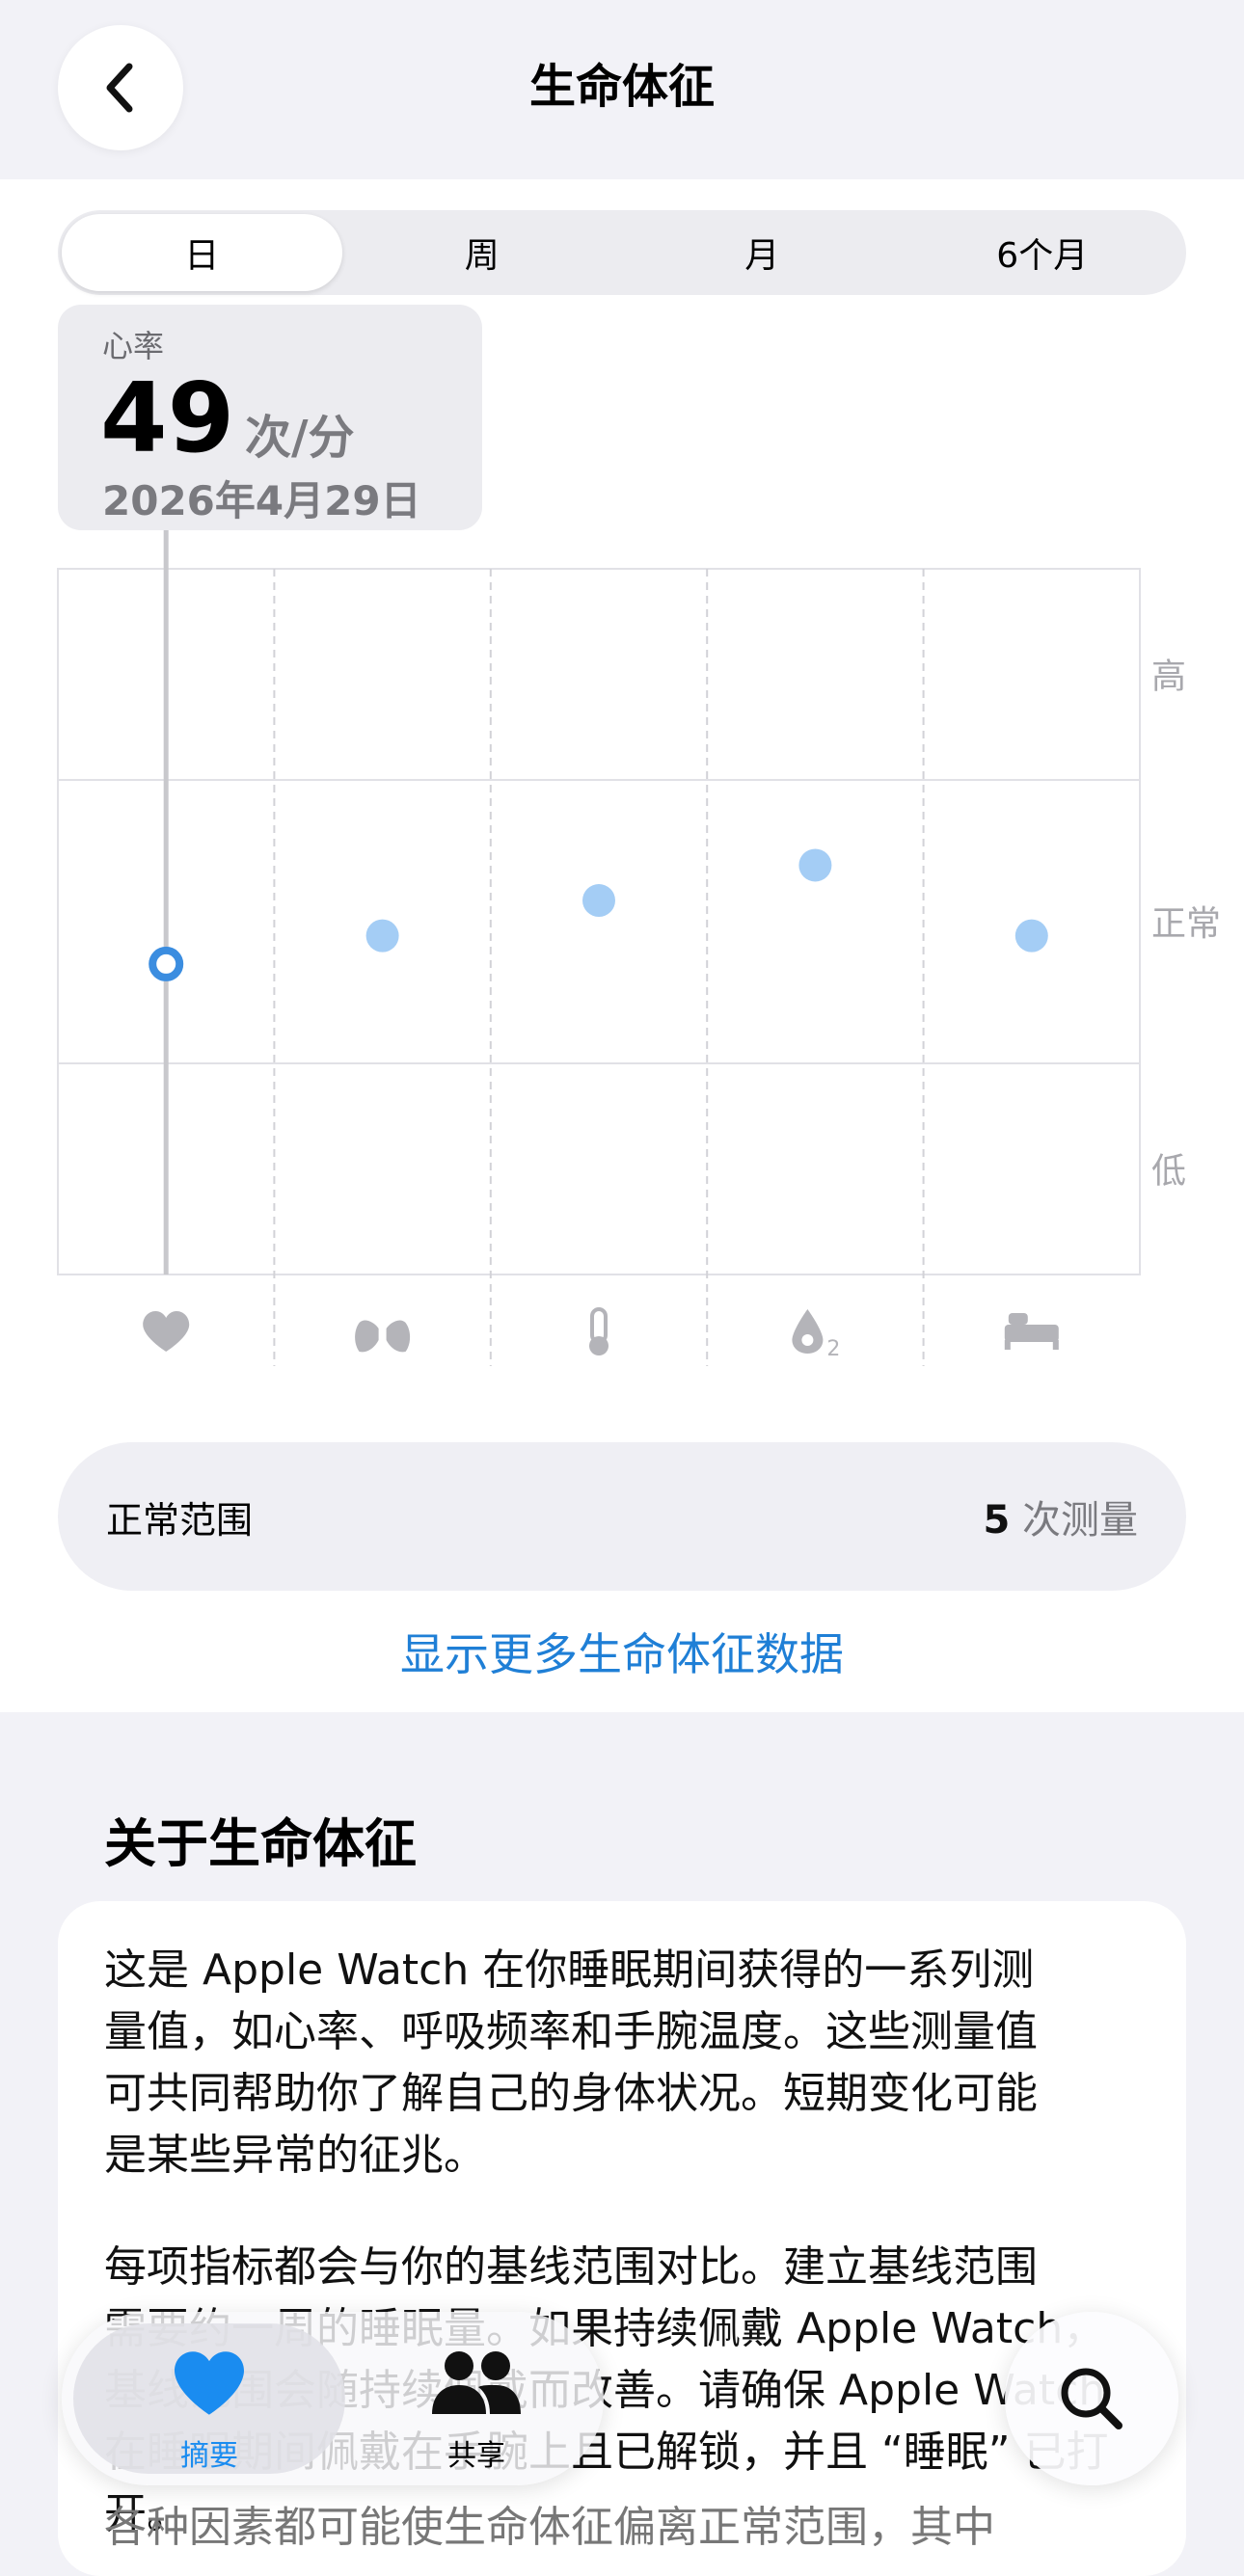  Describe the element at coordinates (807, 1340) in the screenshot. I see `droplet-o` at that location.